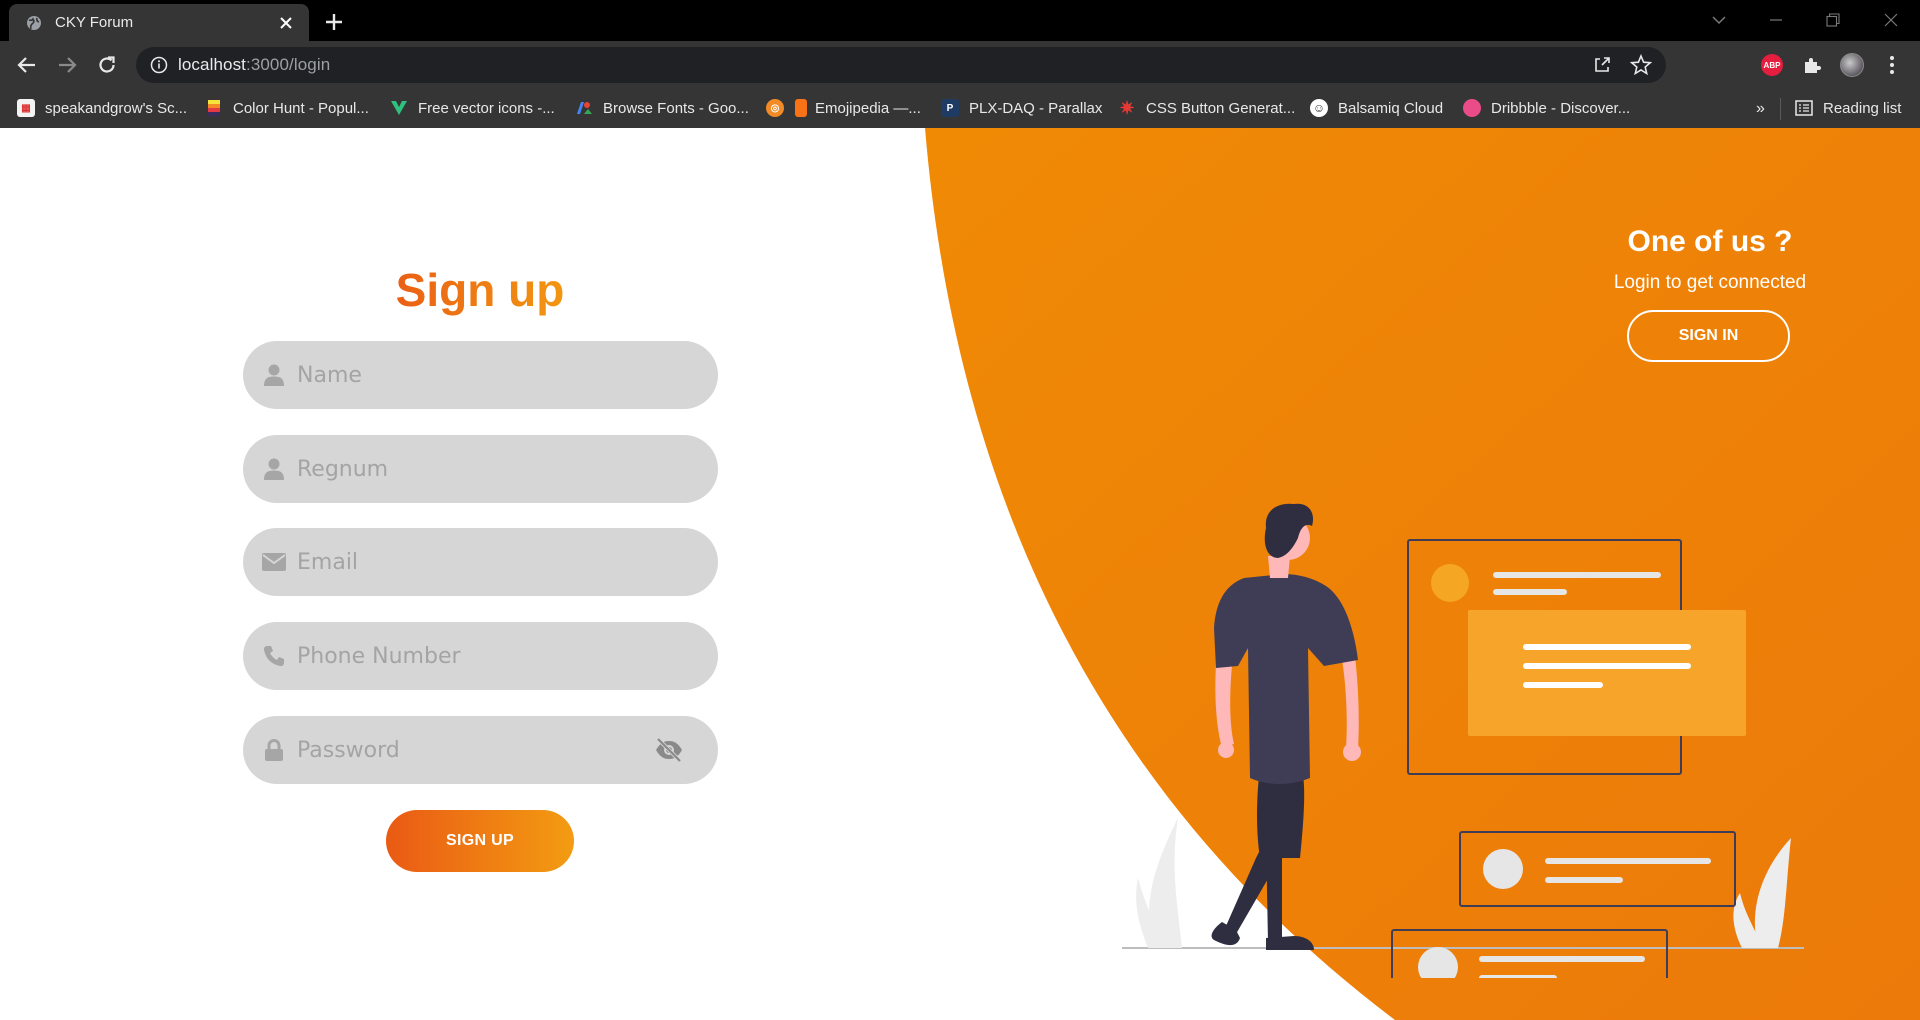 The width and height of the screenshot is (1920, 1020). Describe the element at coordinates (950, 108) in the screenshot. I see `parallax-icon: P` at that location.